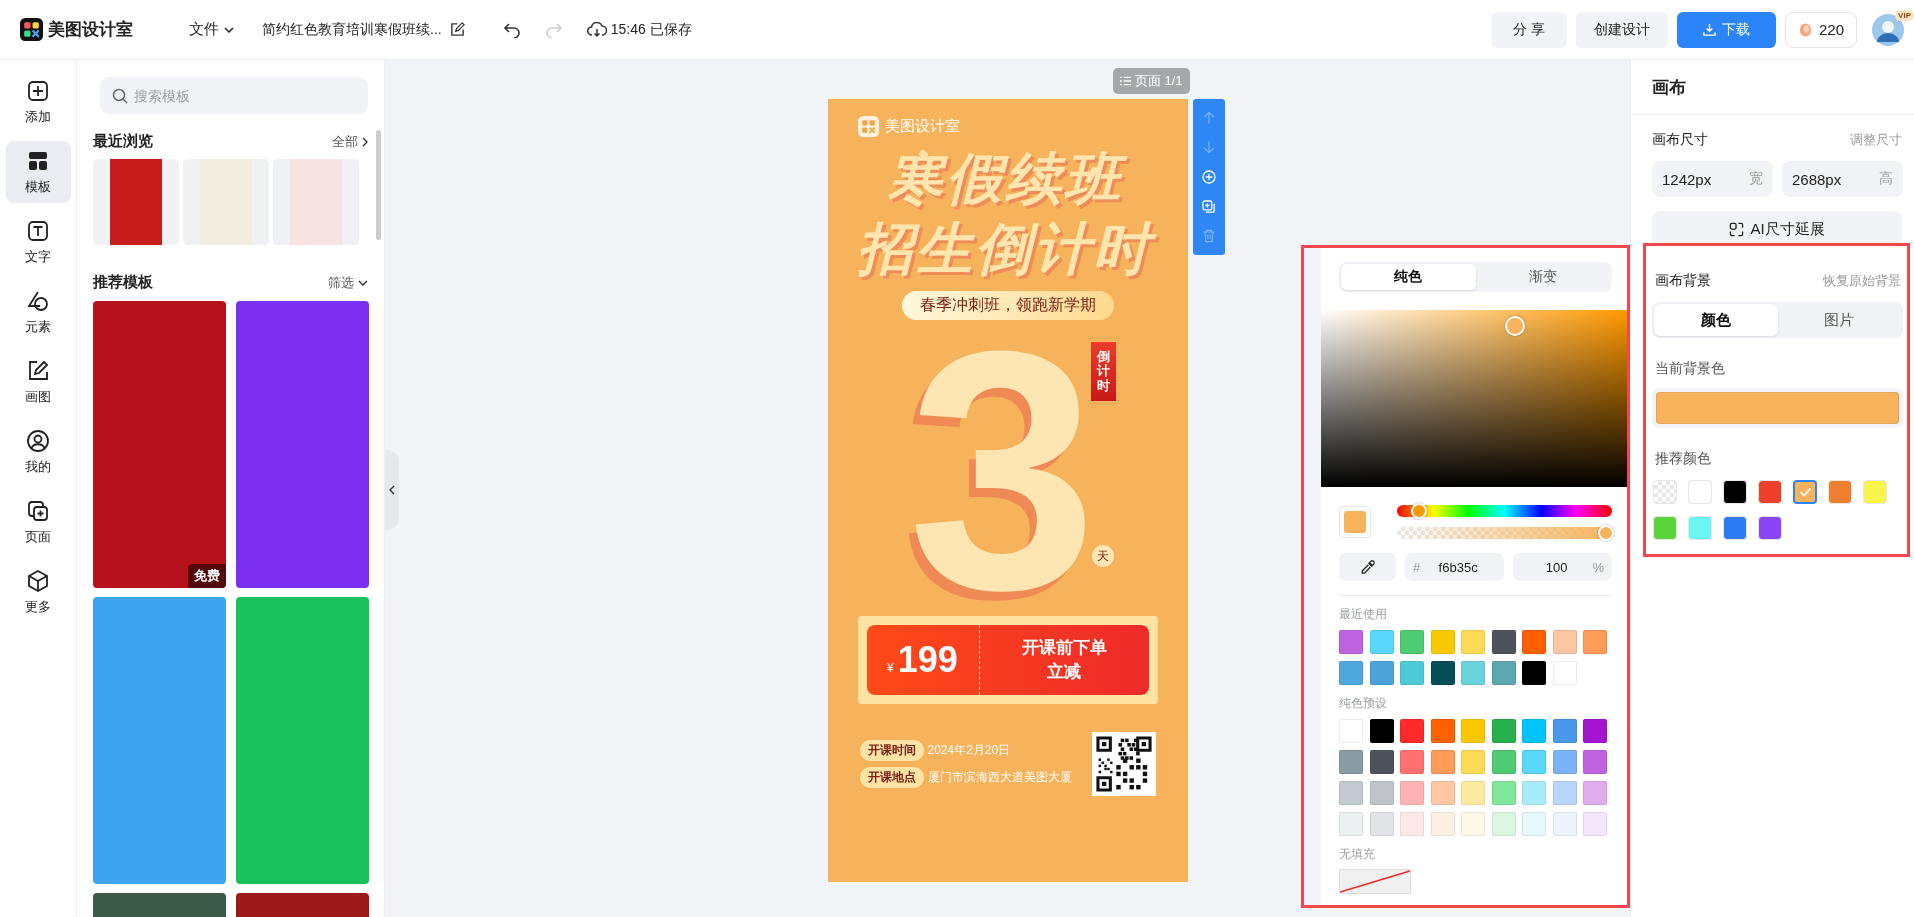  Describe the element at coordinates (90, 30) in the screenshot. I see `logo-text: 美图设计室` at that location.